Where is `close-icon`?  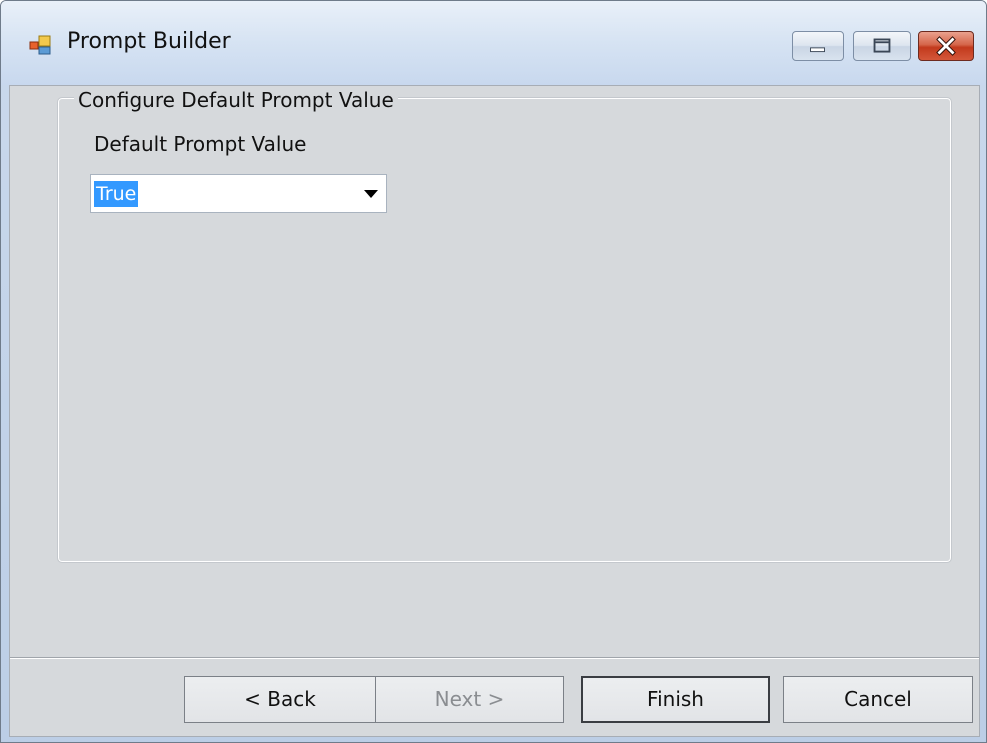 close-icon is located at coordinates (946, 46).